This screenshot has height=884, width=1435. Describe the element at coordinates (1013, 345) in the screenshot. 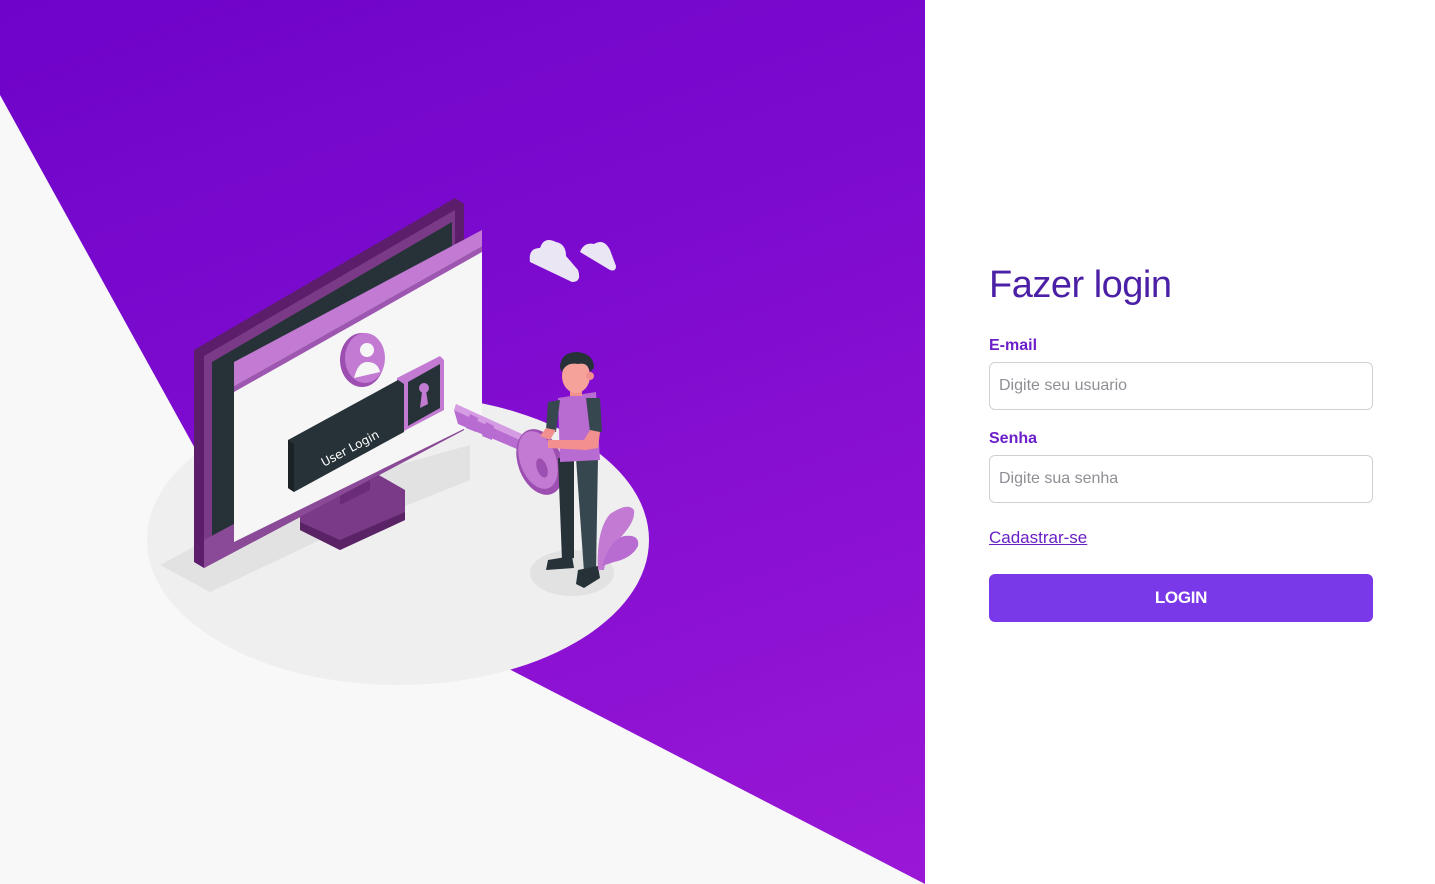

I see `email-label: E-mail` at that location.